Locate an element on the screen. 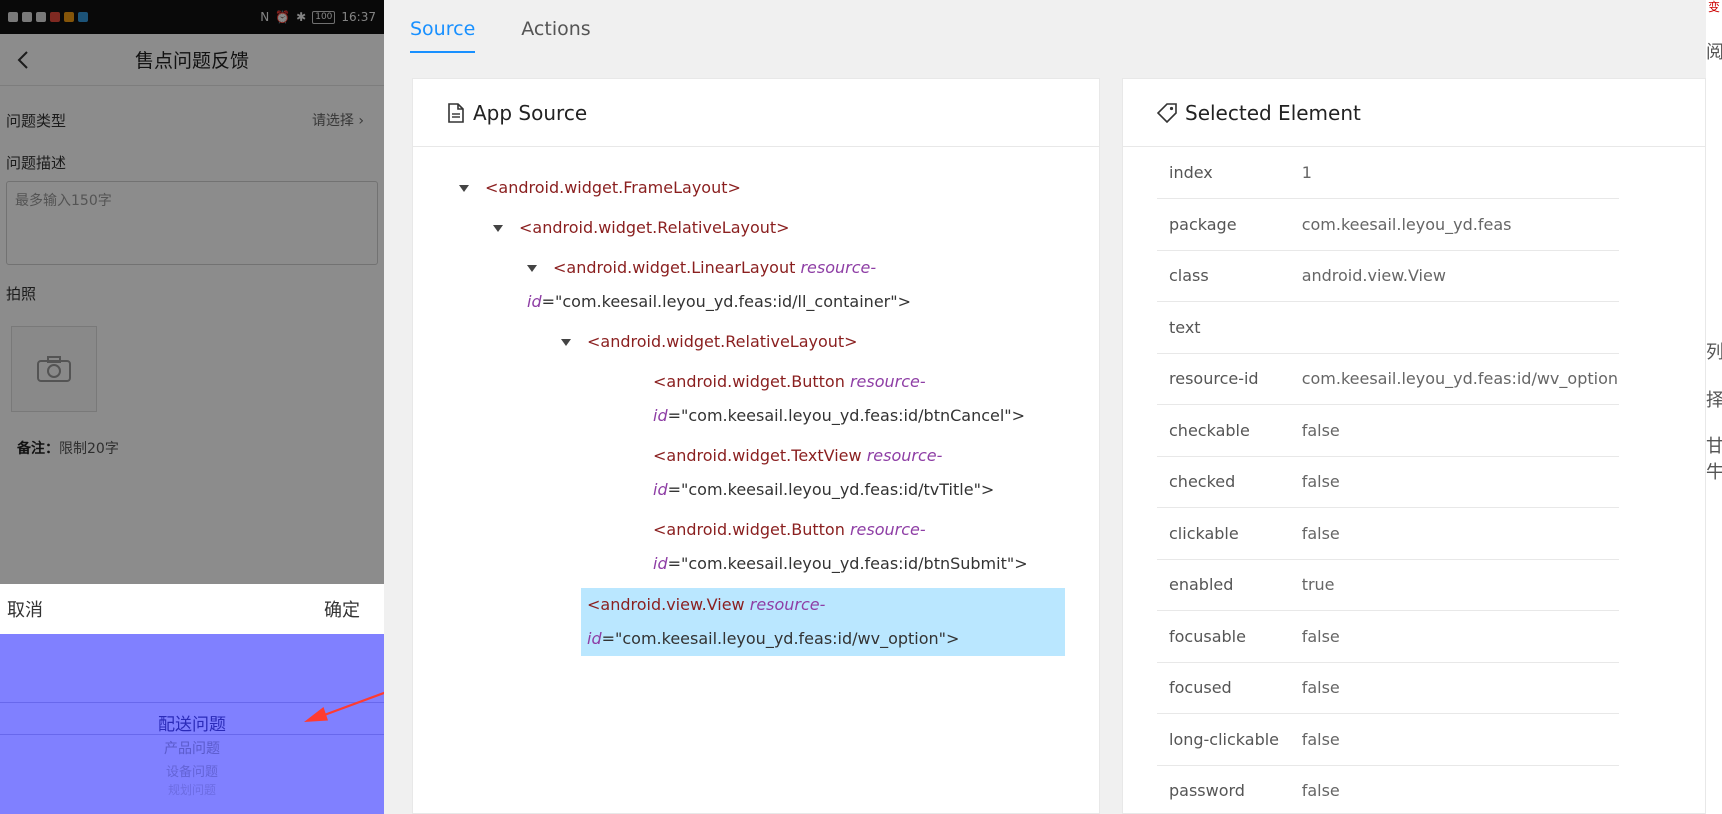  file-icon is located at coordinates (456, 112).